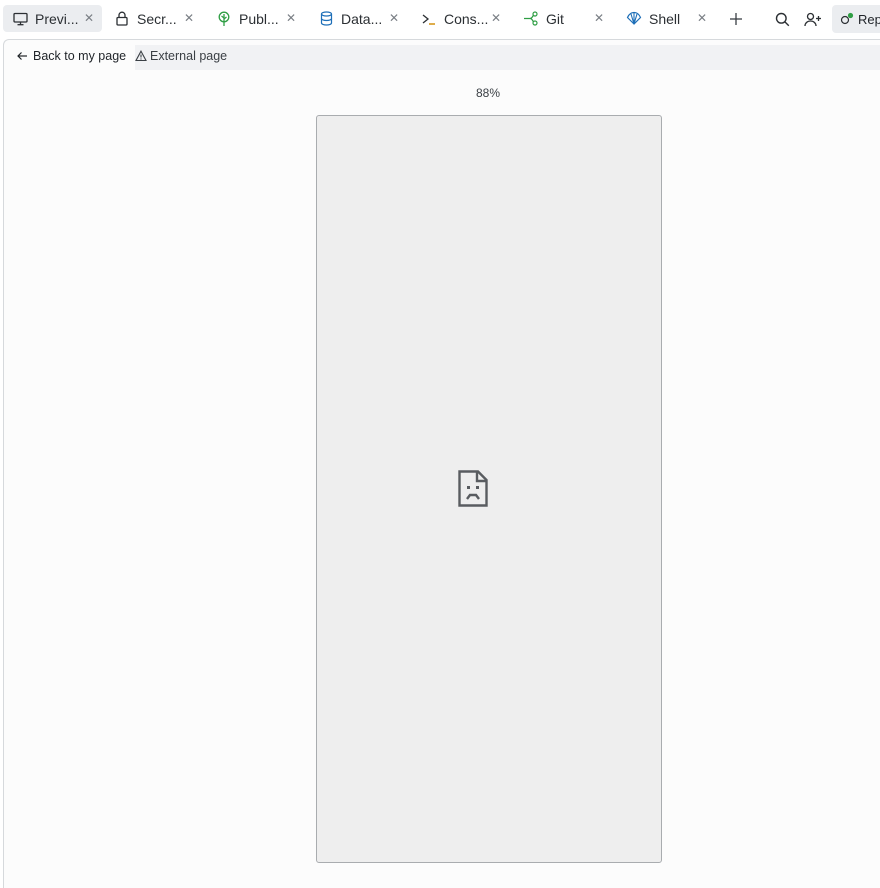 The image size is (880, 888). Describe the element at coordinates (869, 19) in the screenshot. I see `repl-button-label: Repl` at that location.